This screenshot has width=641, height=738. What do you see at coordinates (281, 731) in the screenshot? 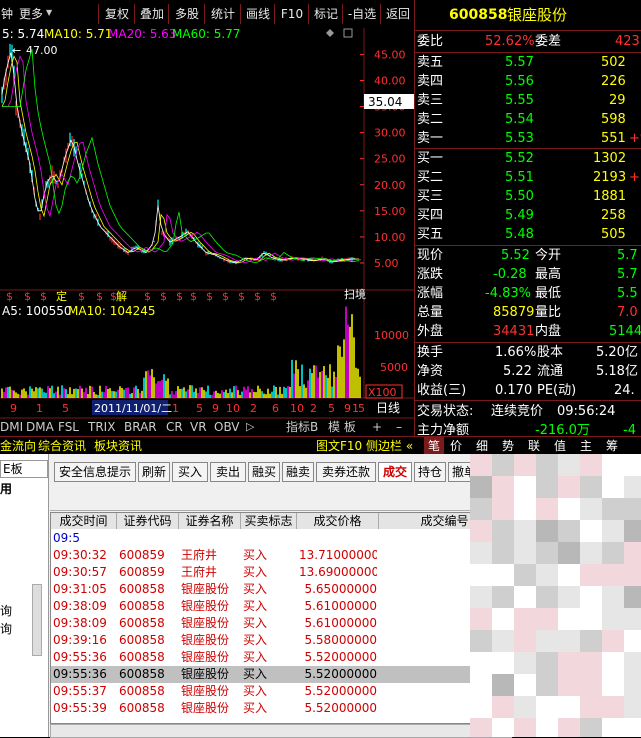
I see `bottom-scrollbar` at bounding box center [281, 731].